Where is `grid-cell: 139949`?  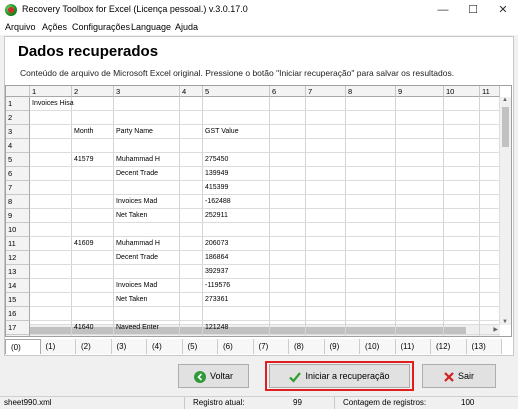
grid-cell: 139949 is located at coordinates (237, 174).